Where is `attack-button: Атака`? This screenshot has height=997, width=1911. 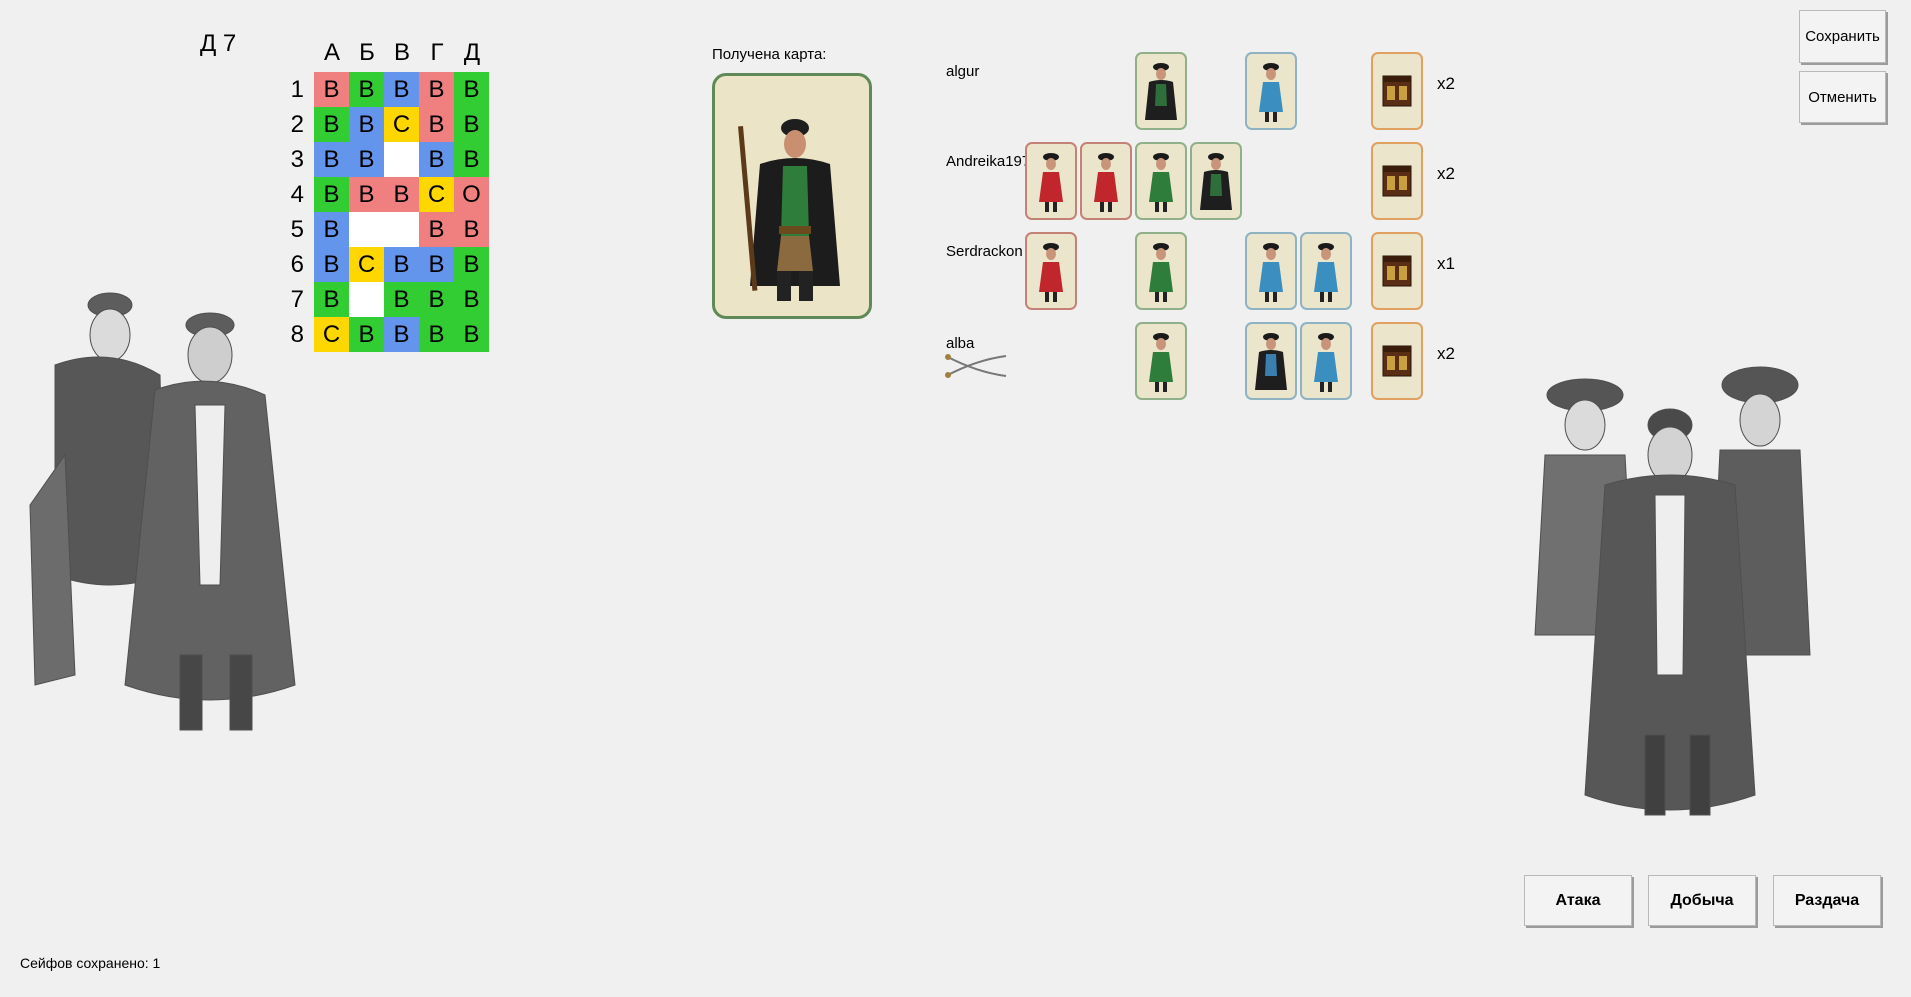
attack-button: Атака is located at coordinates (1578, 900).